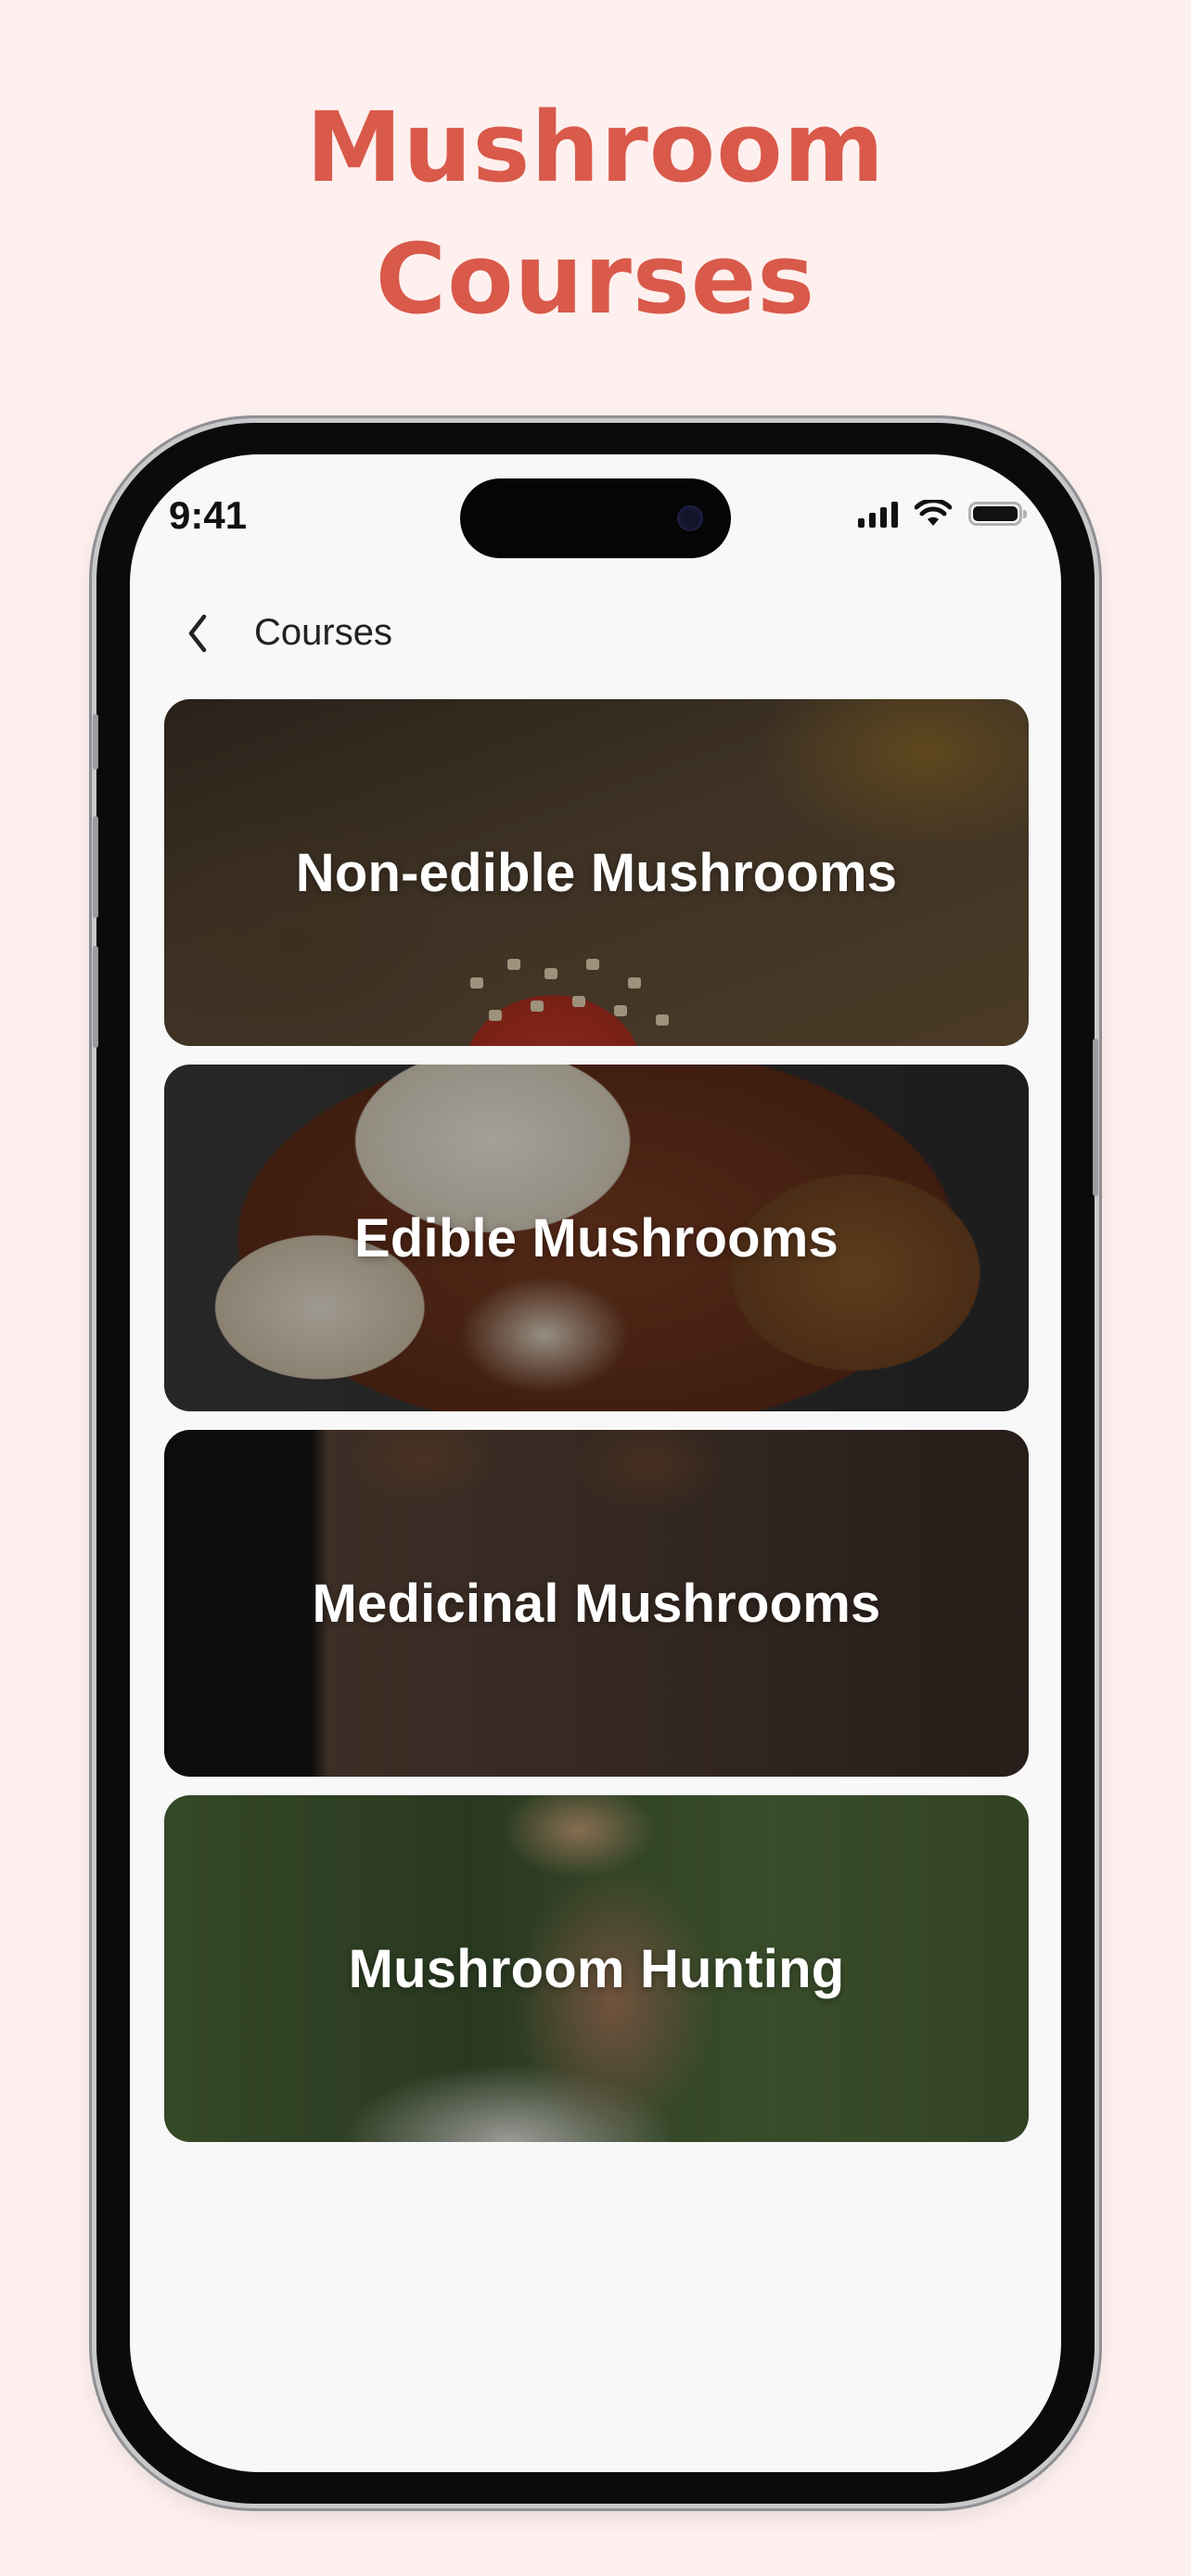 This screenshot has height=2576, width=1191. What do you see at coordinates (933, 513) in the screenshot?
I see `wifi-icon` at bounding box center [933, 513].